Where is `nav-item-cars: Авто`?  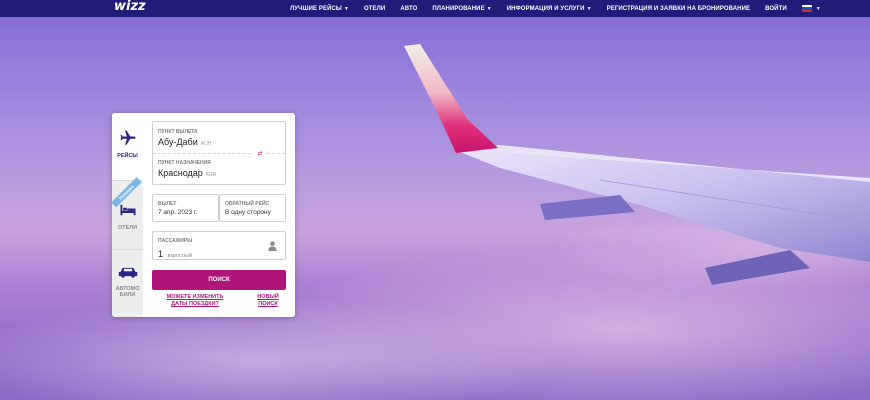
nav-item-cars: Авто is located at coordinates (408, 9).